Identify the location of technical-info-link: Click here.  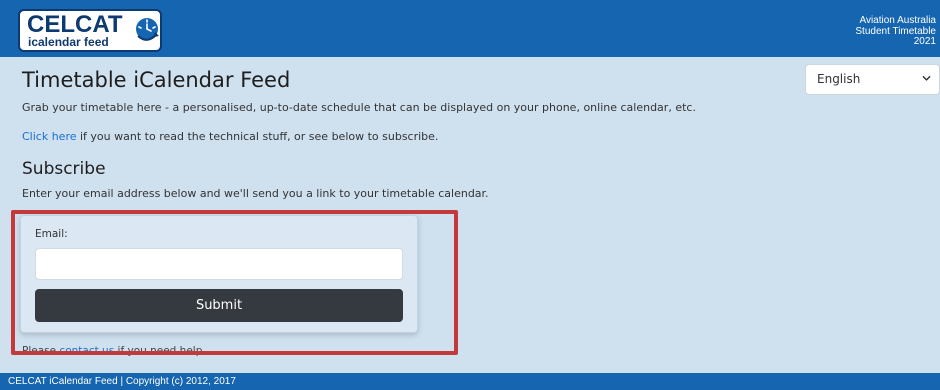
(49, 136).